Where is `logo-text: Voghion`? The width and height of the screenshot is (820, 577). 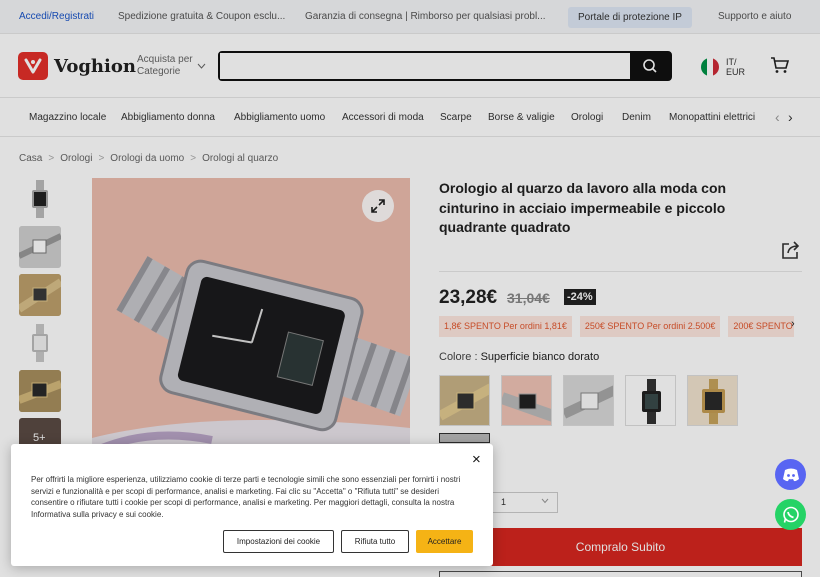
logo-text: Voghion is located at coordinates (95, 66).